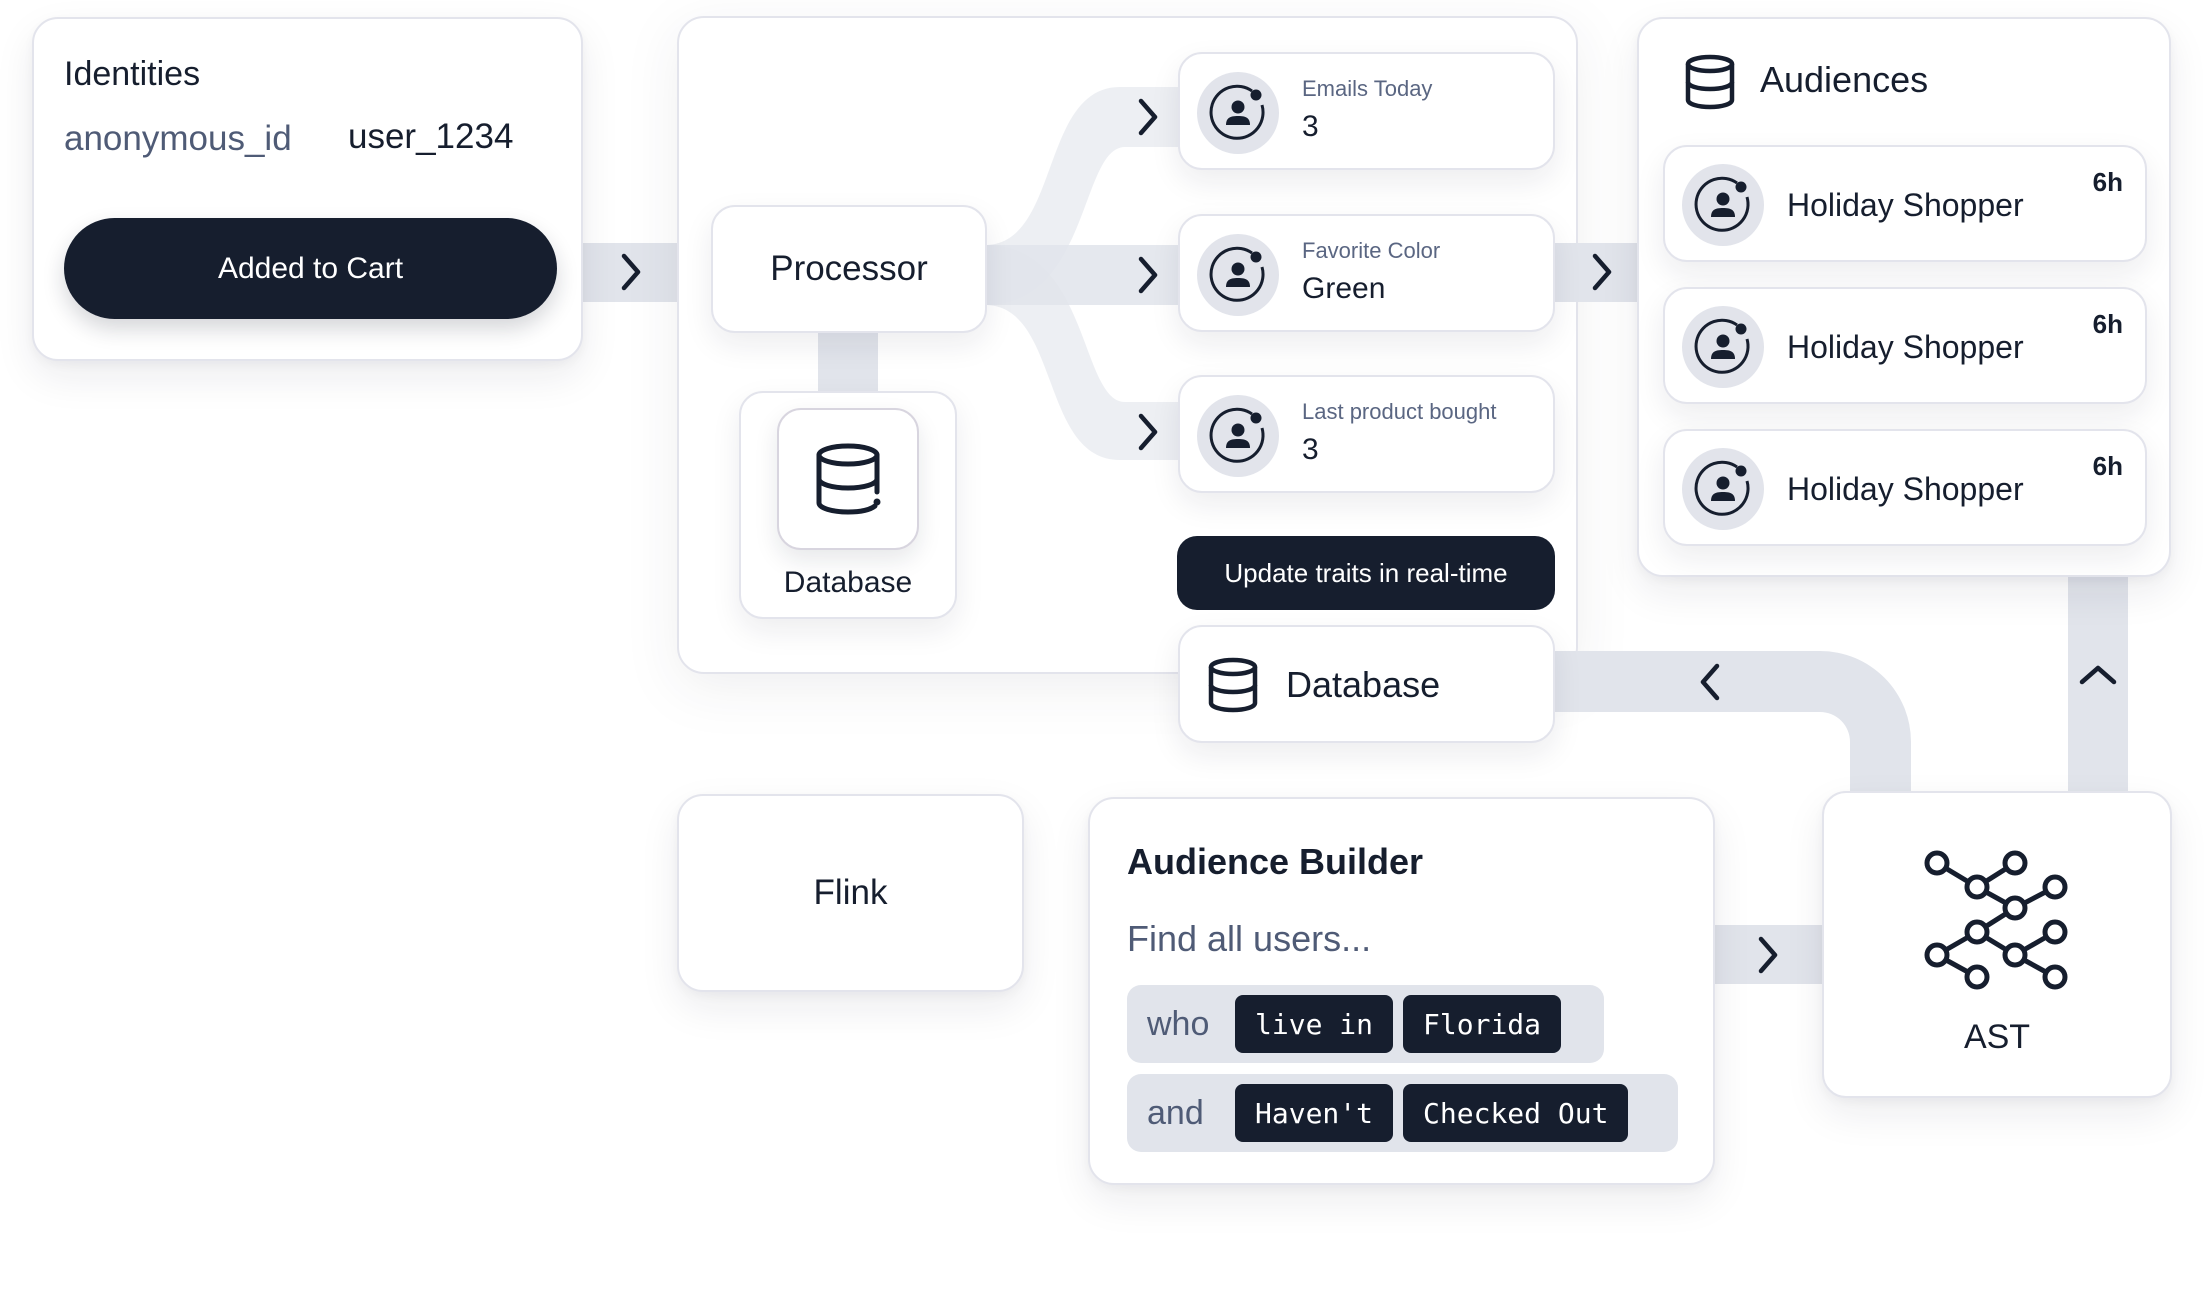 This screenshot has width=2204, height=1314. What do you see at coordinates (178, 138) in the screenshot?
I see `anonymous-id-label: anonymous_id` at bounding box center [178, 138].